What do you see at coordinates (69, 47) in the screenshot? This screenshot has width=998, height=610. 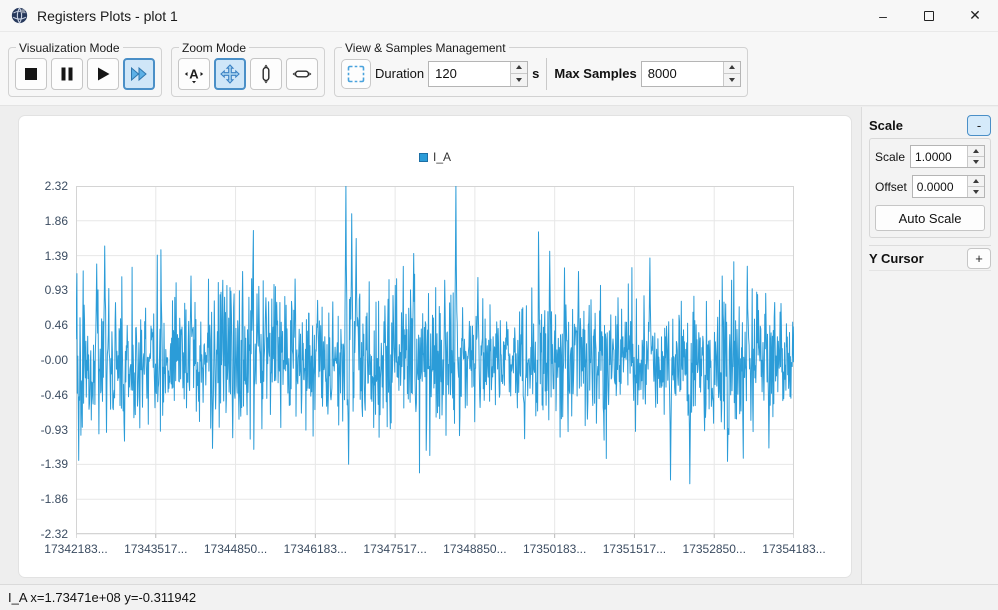 I see `group-title: Visualization Mode` at bounding box center [69, 47].